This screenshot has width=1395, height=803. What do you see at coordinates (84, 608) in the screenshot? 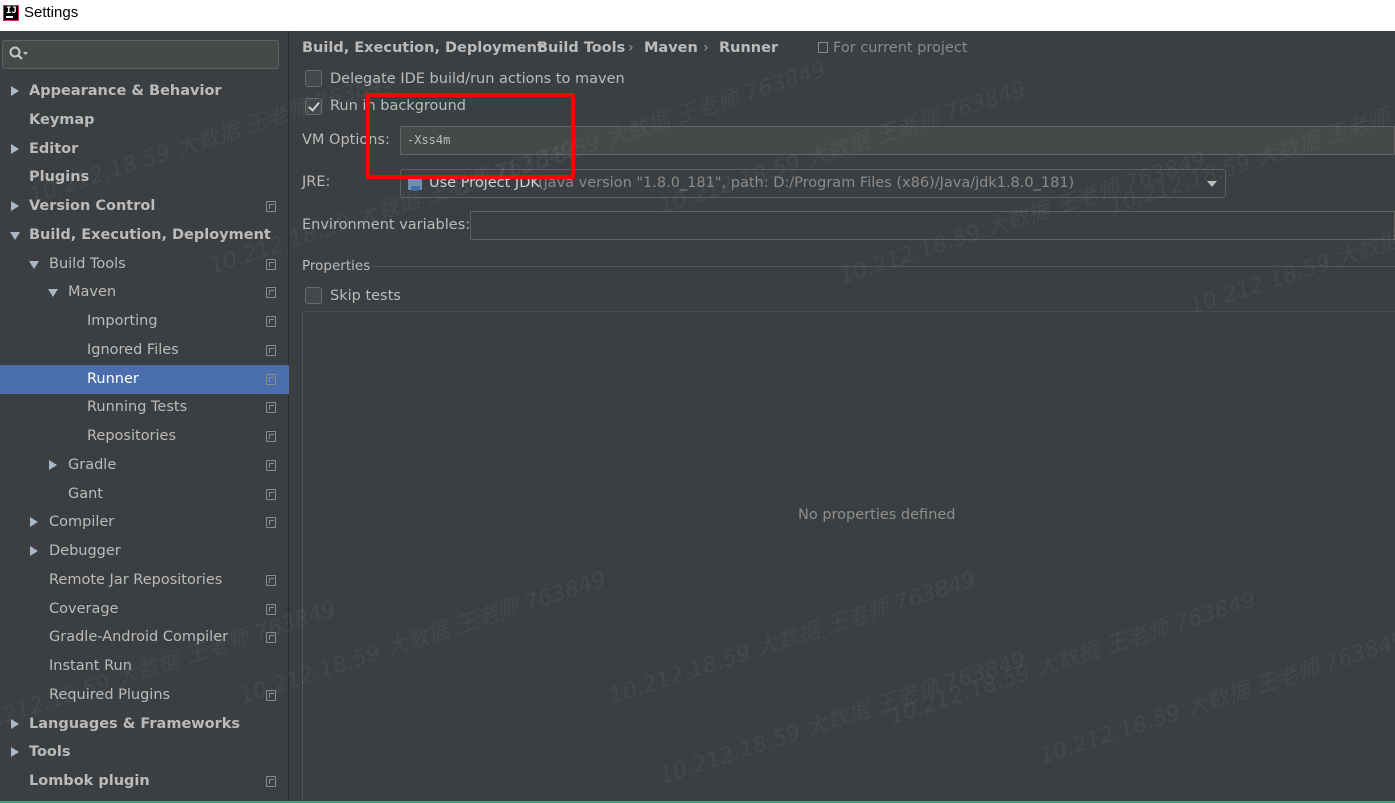
I see `sidebar-item-label: Coverage` at bounding box center [84, 608].